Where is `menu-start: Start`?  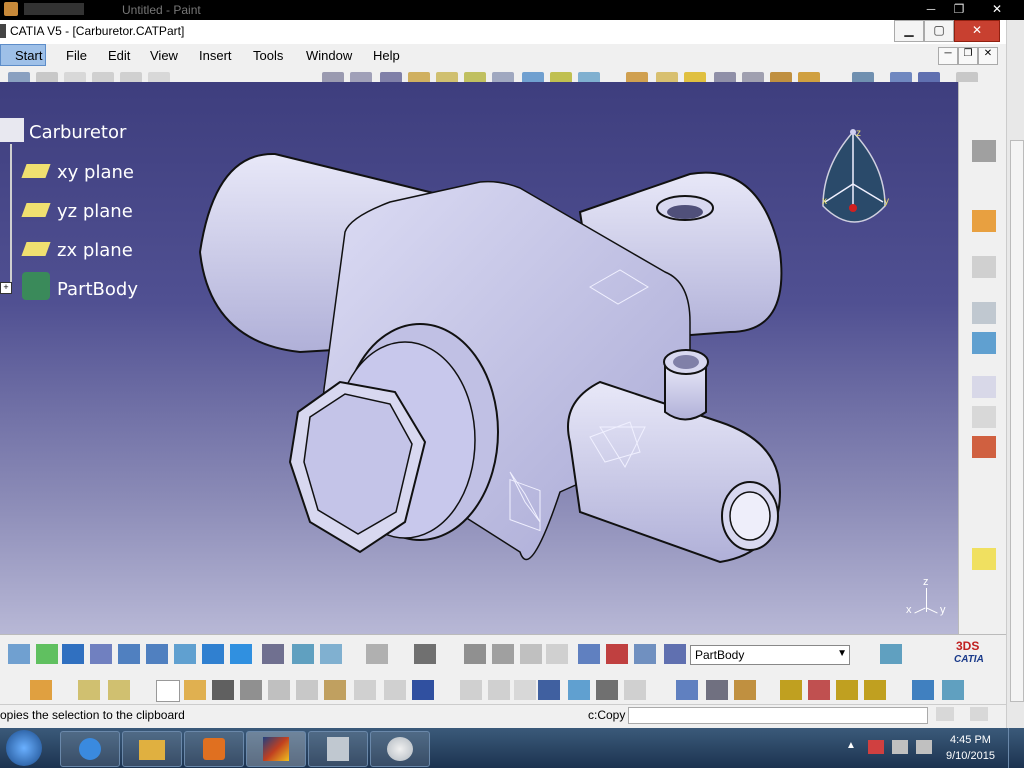 menu-start: Start is located at coordinates (23, 55).